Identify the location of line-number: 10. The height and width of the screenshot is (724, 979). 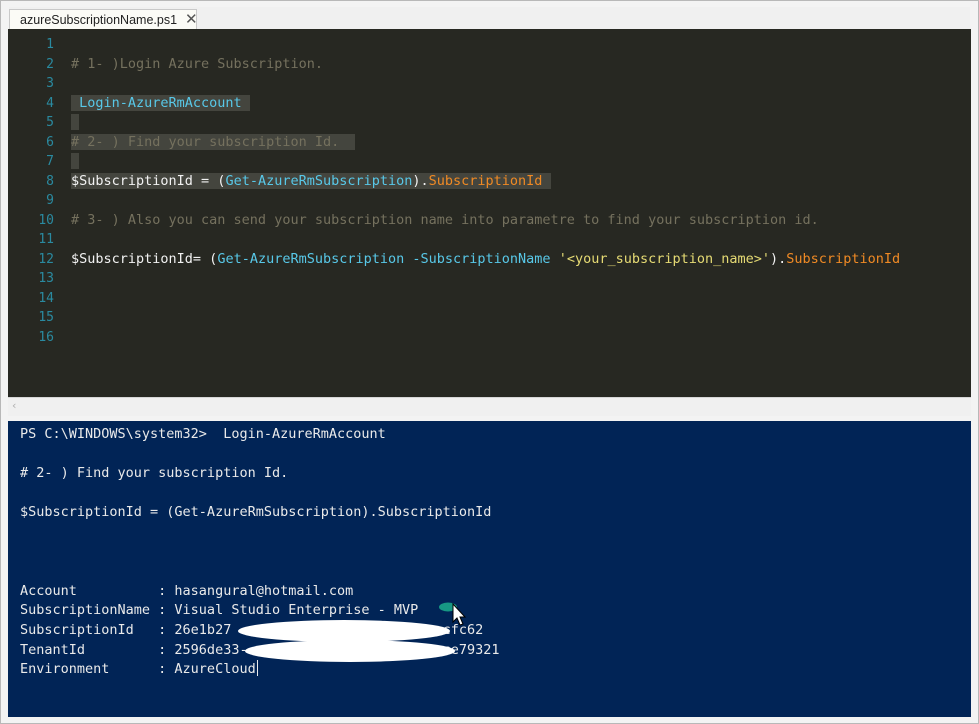
(46, 220).